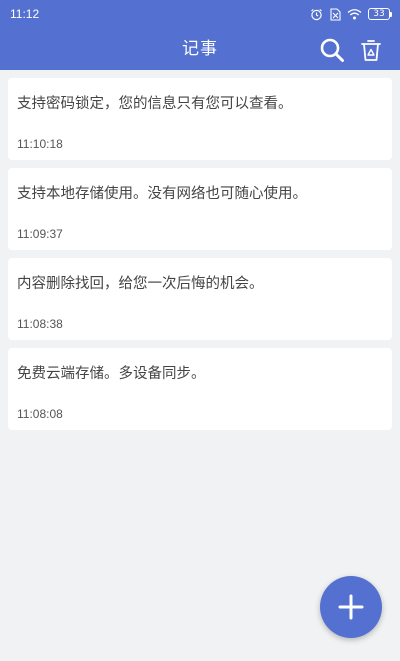 The height and width of the screenshot is (661, 400). What do you see at coordinates (335, 14) in the screenshot?
I see `no-sim-icon` at bounding box center [335, 14].